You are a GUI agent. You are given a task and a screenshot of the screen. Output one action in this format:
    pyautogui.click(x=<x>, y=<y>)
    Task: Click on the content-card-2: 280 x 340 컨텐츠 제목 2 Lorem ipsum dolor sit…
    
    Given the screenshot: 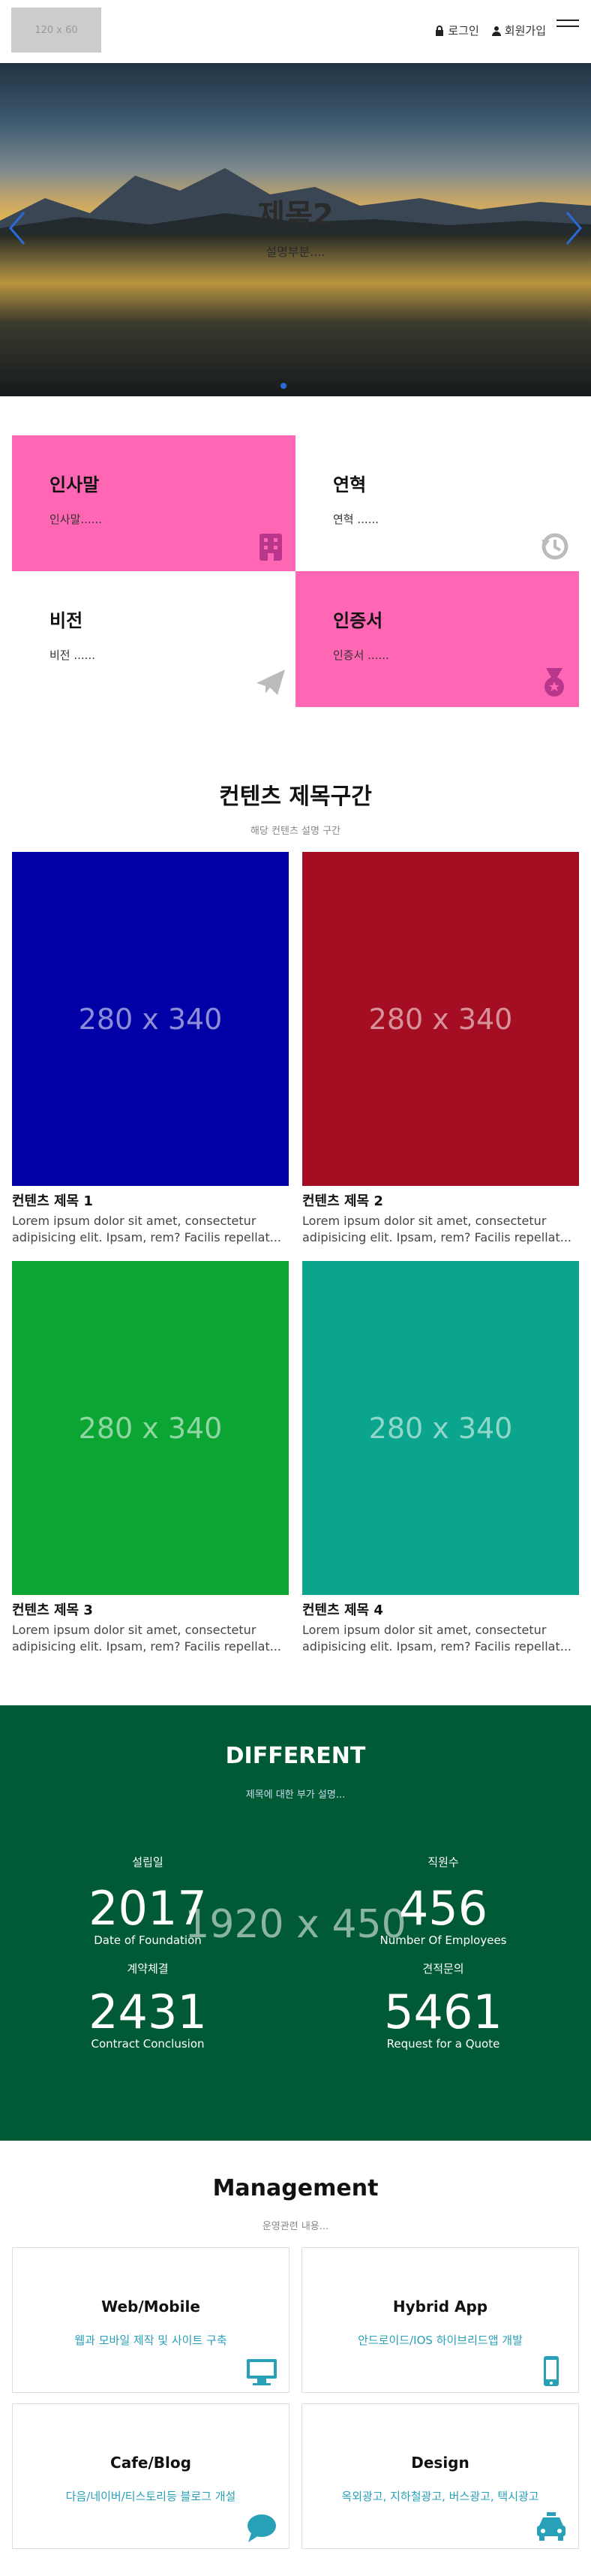 What is the action you would take?
    pyautogui.click(x=440, y=1049)
    